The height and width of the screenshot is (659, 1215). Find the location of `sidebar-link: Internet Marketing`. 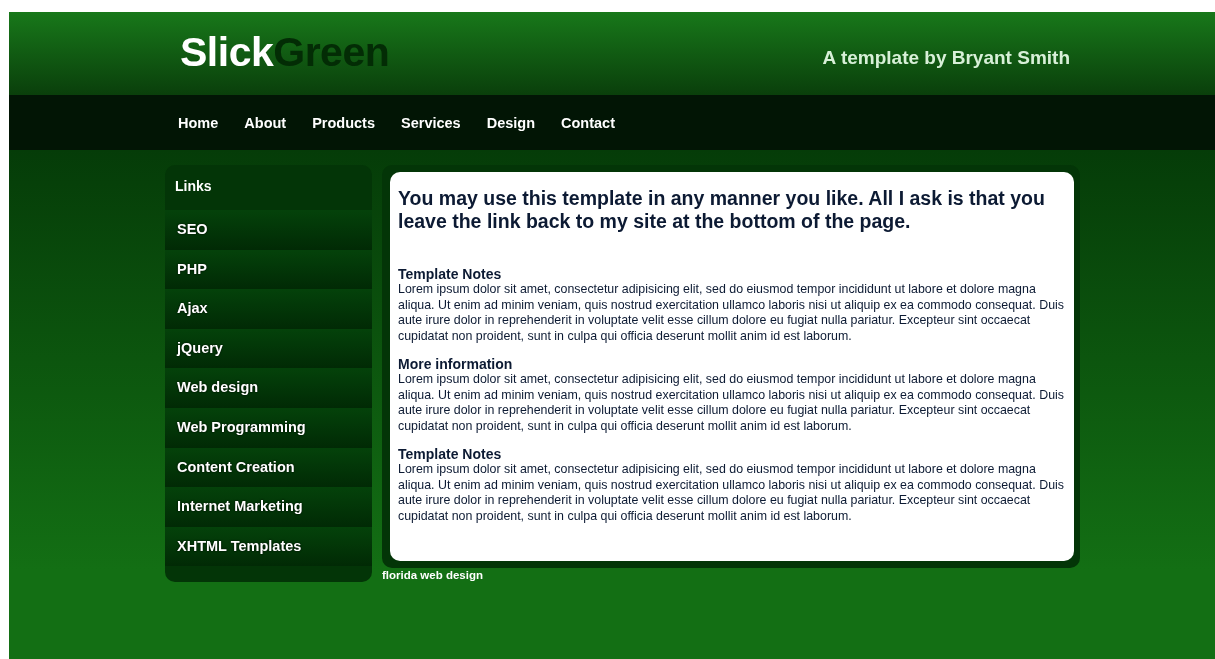

sidebar-link: Internet Marketing is located at coordinates (268, 507).